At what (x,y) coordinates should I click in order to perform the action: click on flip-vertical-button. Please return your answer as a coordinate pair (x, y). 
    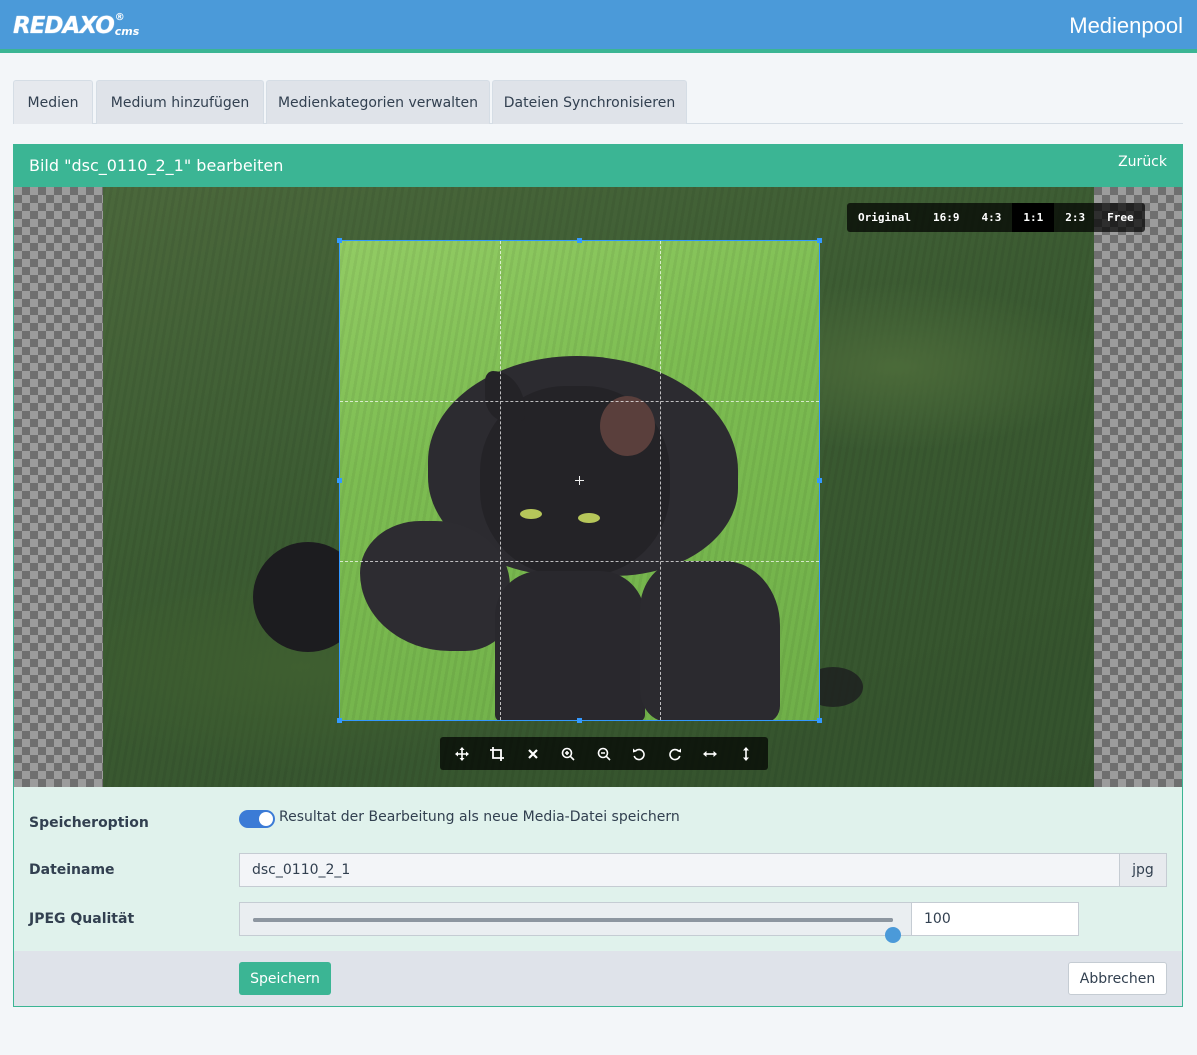
    Looking at the image, I should click on (746, 753).